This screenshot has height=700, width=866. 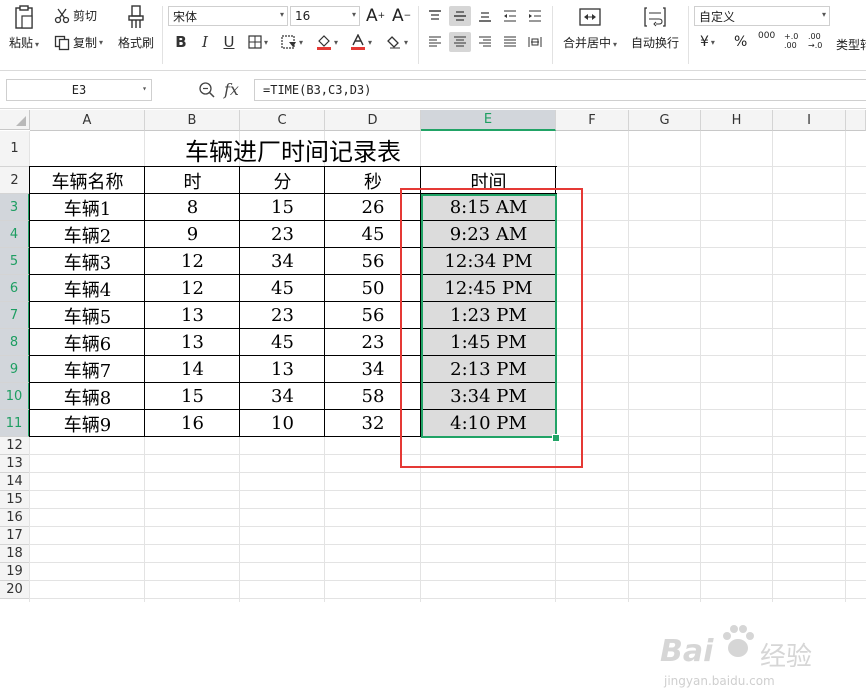 I want to click on column-header-f: F, so click(x=592, y=120).